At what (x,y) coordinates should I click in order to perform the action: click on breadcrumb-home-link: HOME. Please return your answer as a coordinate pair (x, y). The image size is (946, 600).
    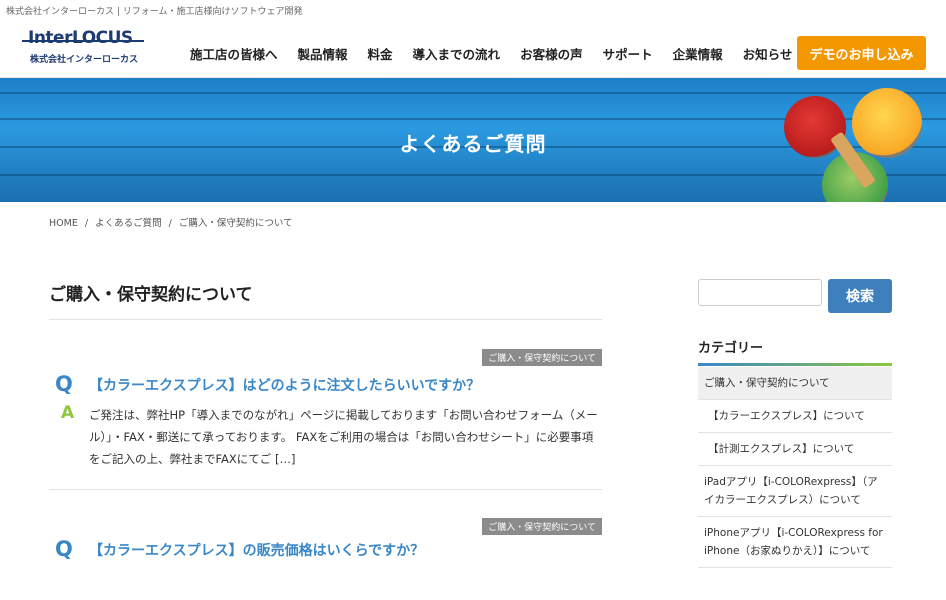
    Looking at the image, I should click on (63, 223).